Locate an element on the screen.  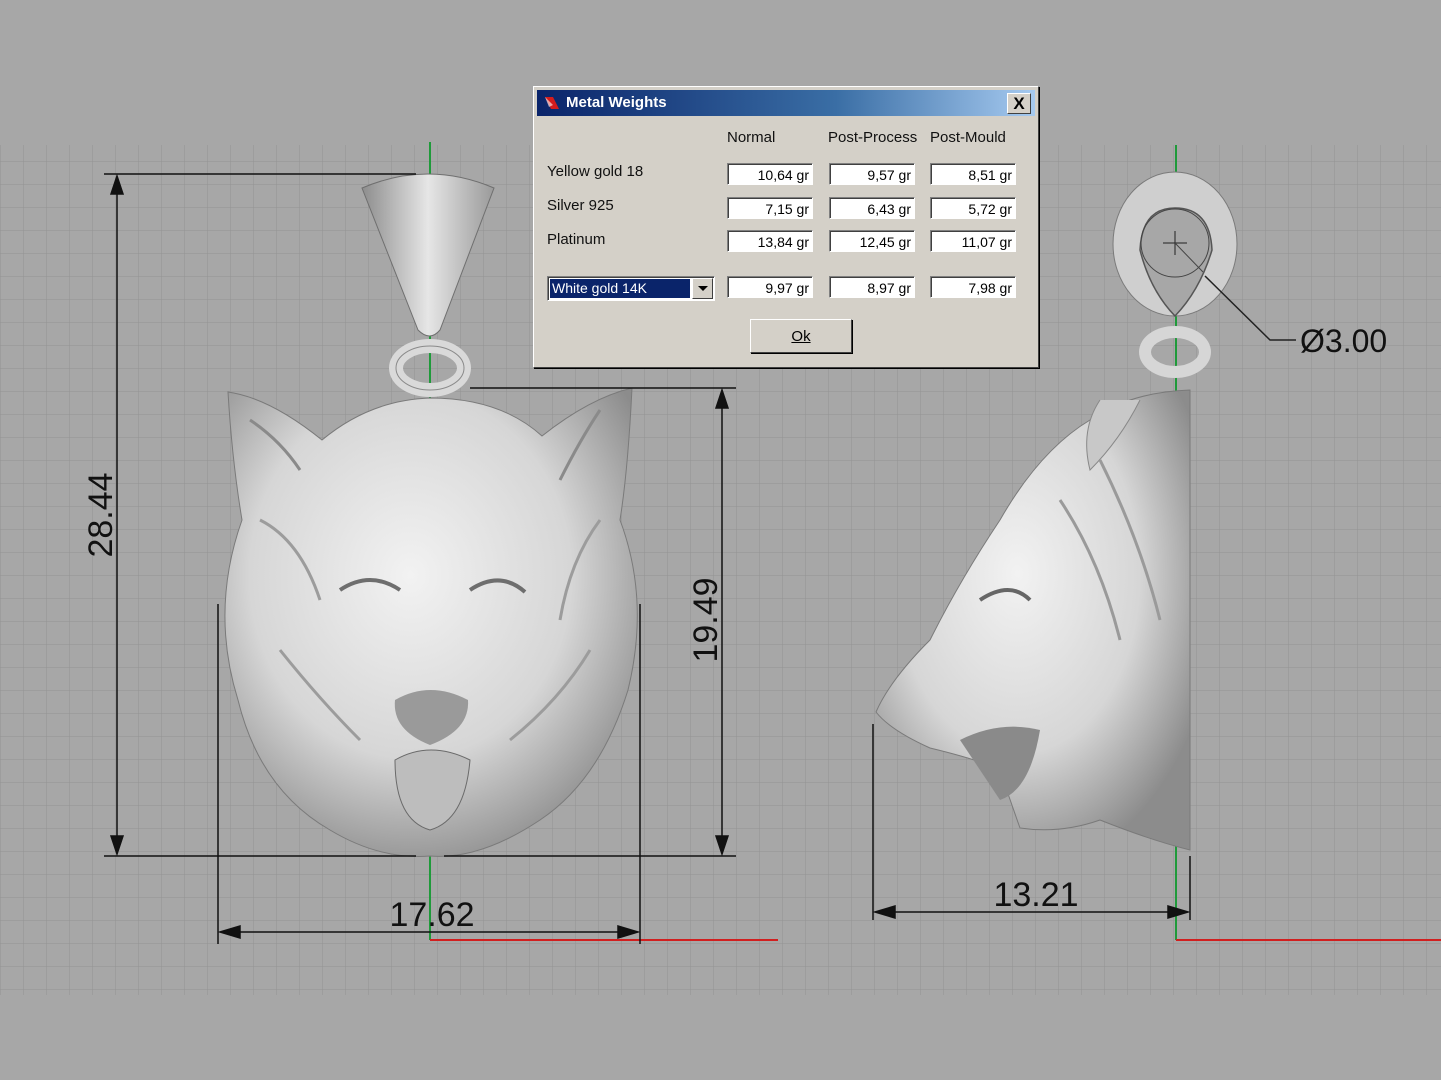
silver-post-mould-field: 5,72 gr is located at coordinates (973, 208).